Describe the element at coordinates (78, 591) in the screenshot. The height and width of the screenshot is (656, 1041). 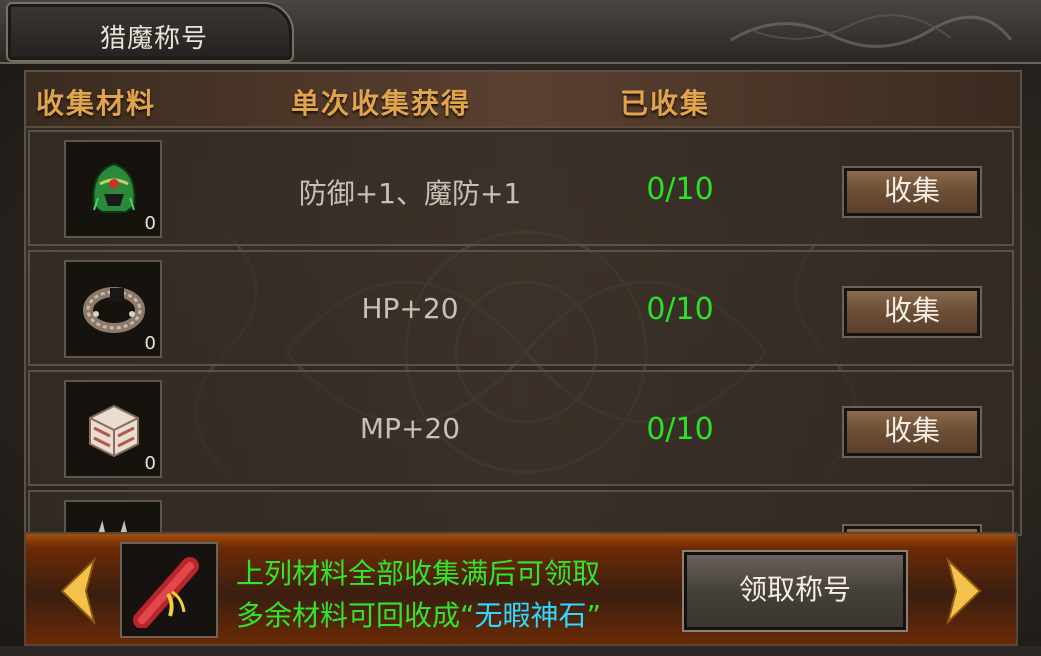
I see `arrow-left-icon` at that location.